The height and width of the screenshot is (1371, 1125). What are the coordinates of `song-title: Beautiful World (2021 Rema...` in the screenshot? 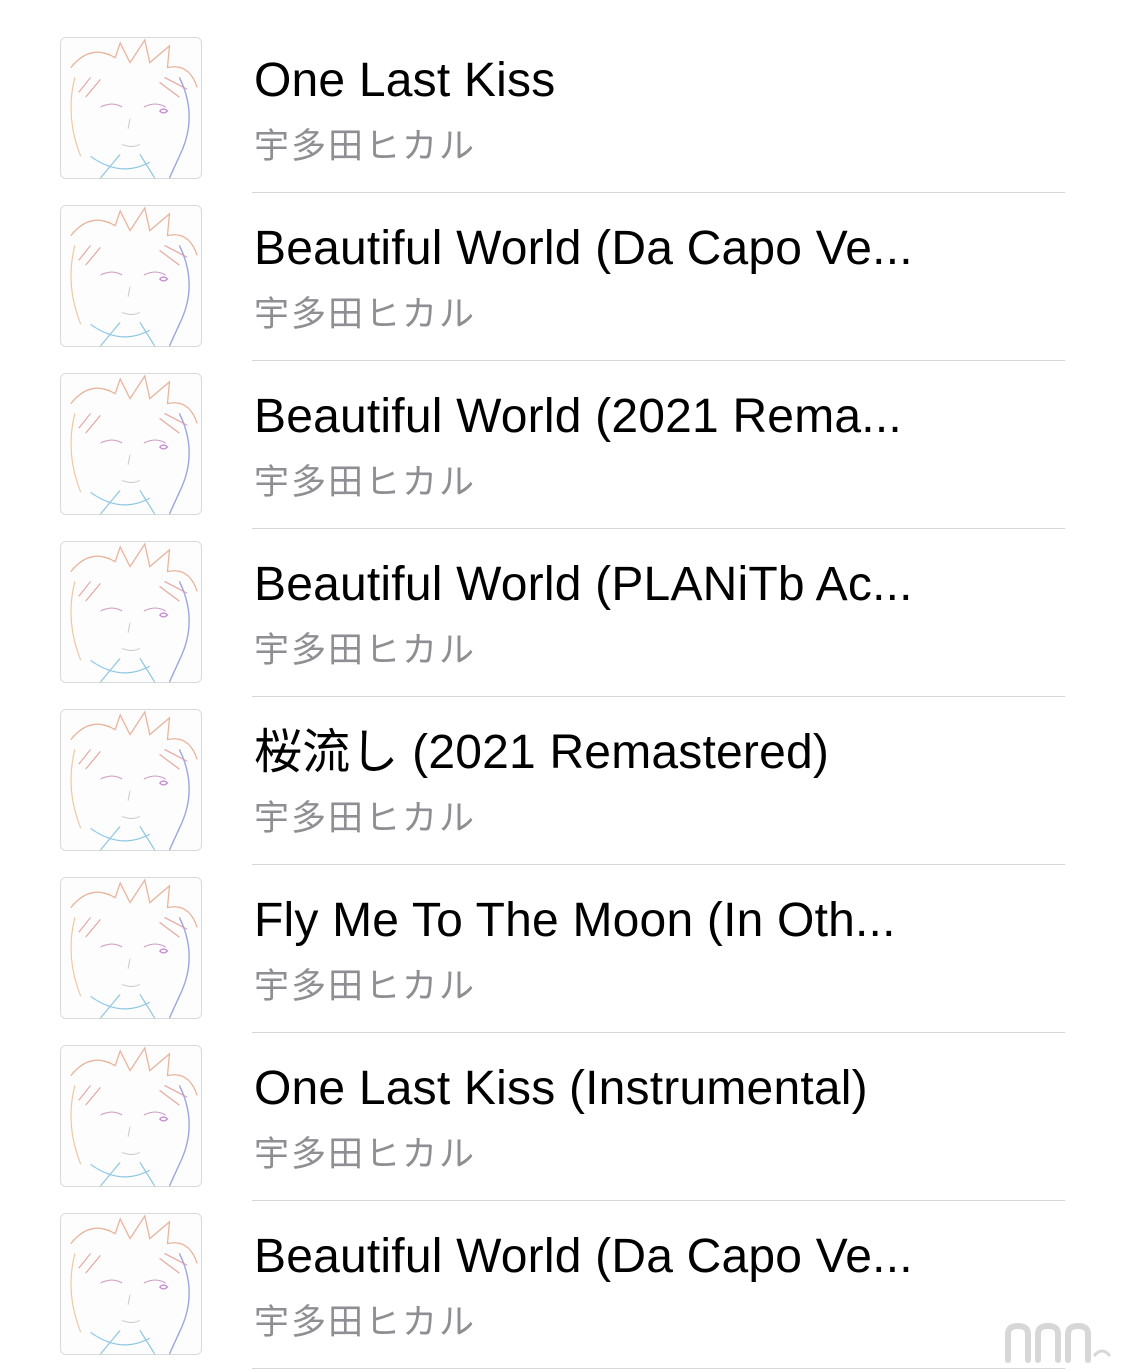 It's located at (578, 416).